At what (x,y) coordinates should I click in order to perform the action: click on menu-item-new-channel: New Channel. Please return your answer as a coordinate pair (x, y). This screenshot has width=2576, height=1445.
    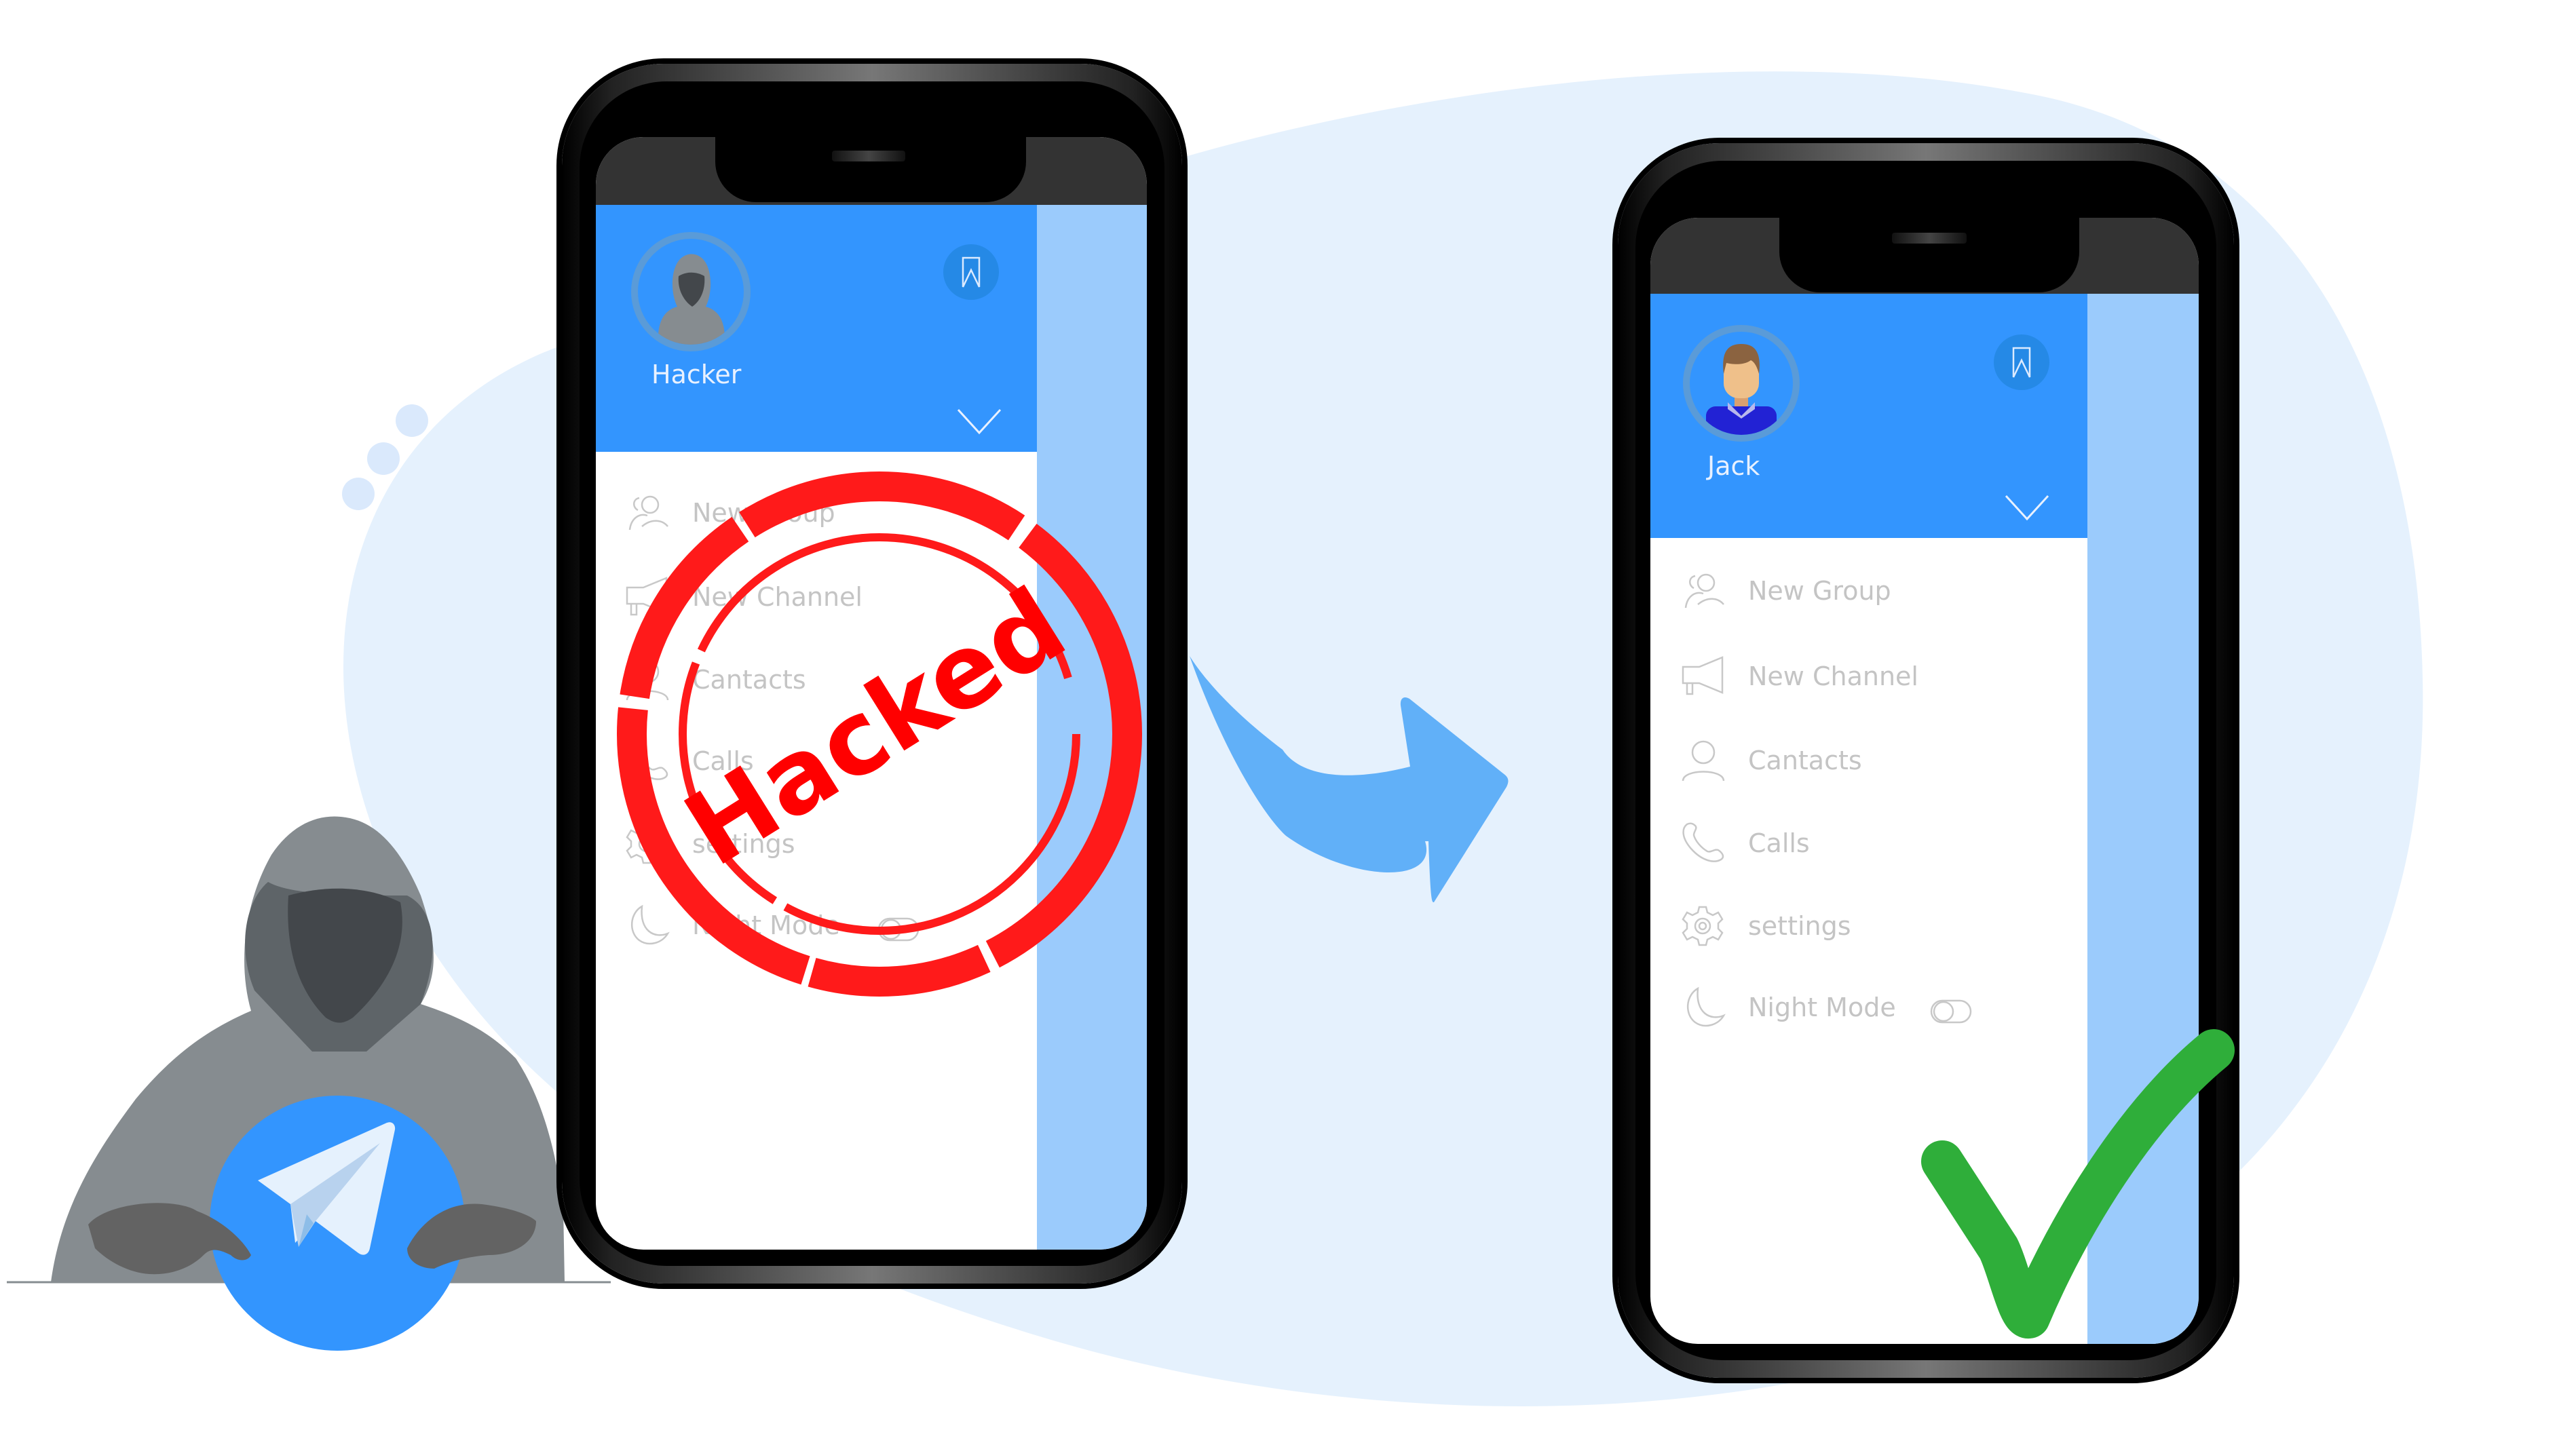
    Looking at the image, I should click on (1799, 676).